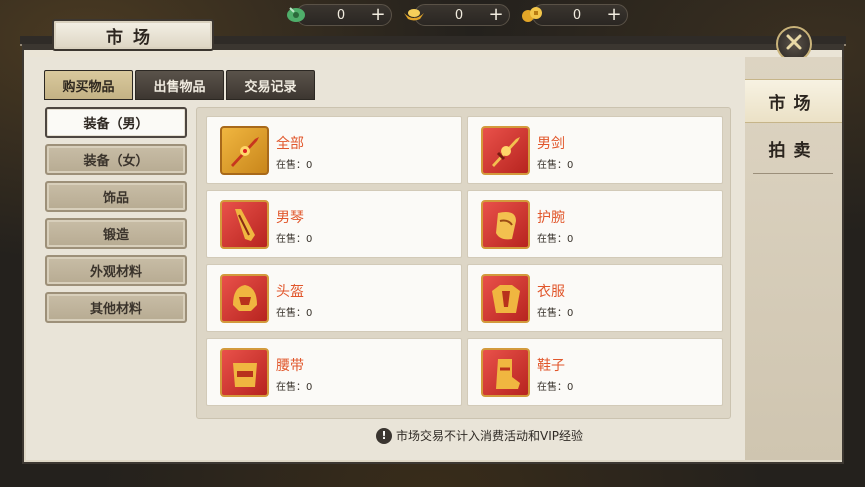  I want to click on item-card-boots: 鞋子 在售：0, so click(595, 372).